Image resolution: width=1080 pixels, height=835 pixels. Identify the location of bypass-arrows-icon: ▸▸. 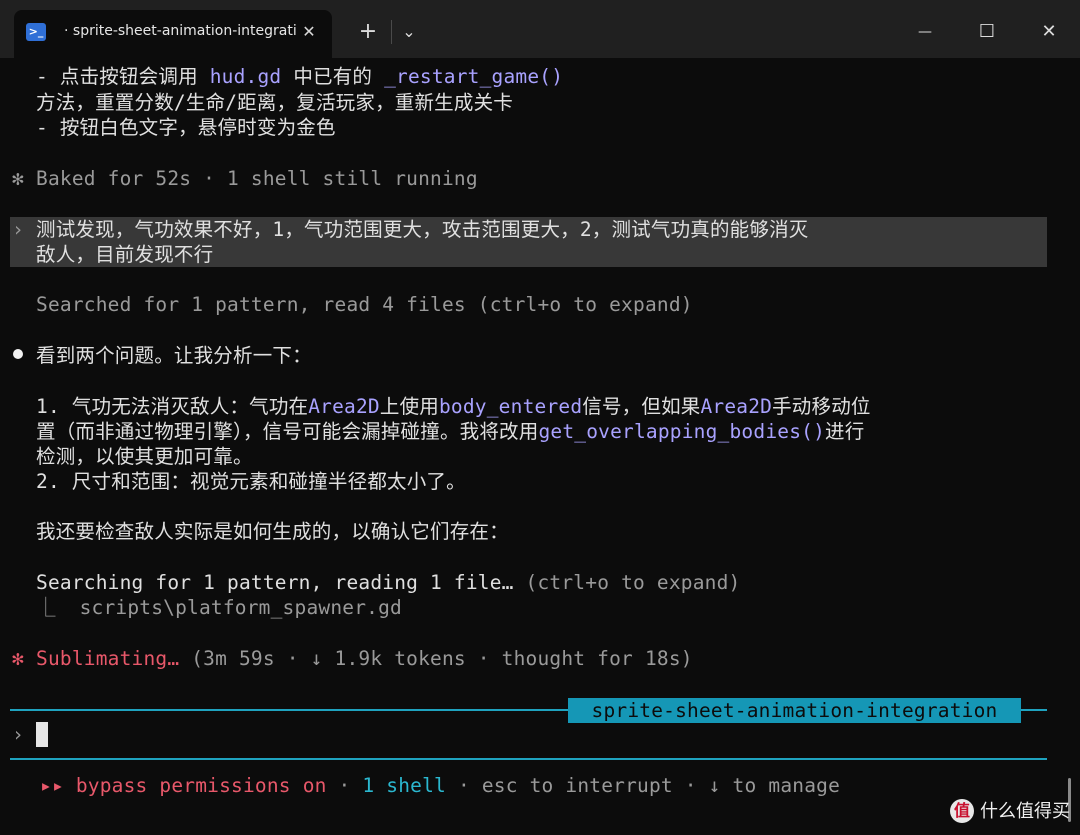
(52, 785).